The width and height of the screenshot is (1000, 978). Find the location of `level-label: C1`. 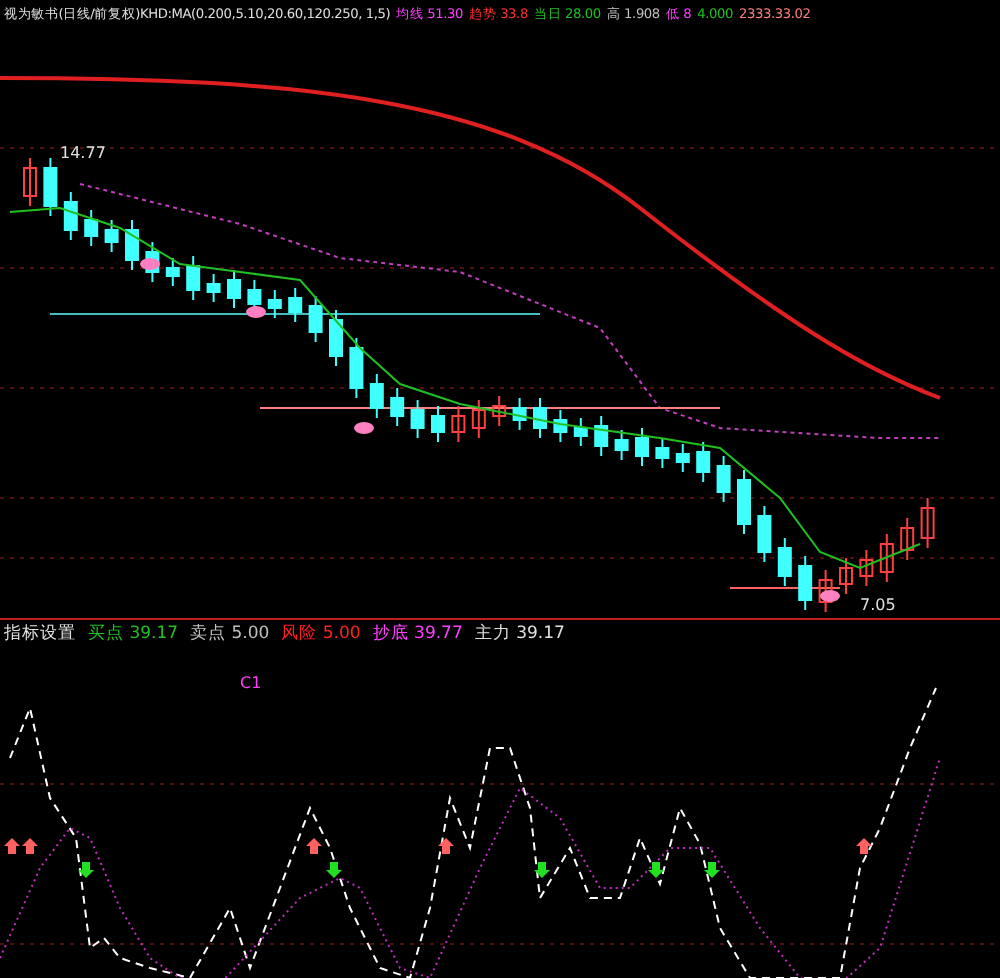

level-label: C1 is located at coordinates (251, 683).